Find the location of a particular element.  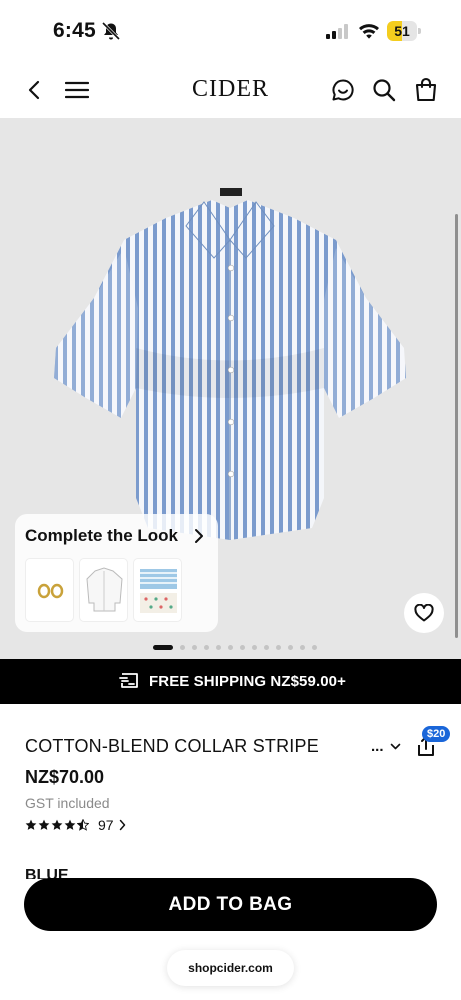

brand-logo: CIDER is located at coordinates (230, 89).